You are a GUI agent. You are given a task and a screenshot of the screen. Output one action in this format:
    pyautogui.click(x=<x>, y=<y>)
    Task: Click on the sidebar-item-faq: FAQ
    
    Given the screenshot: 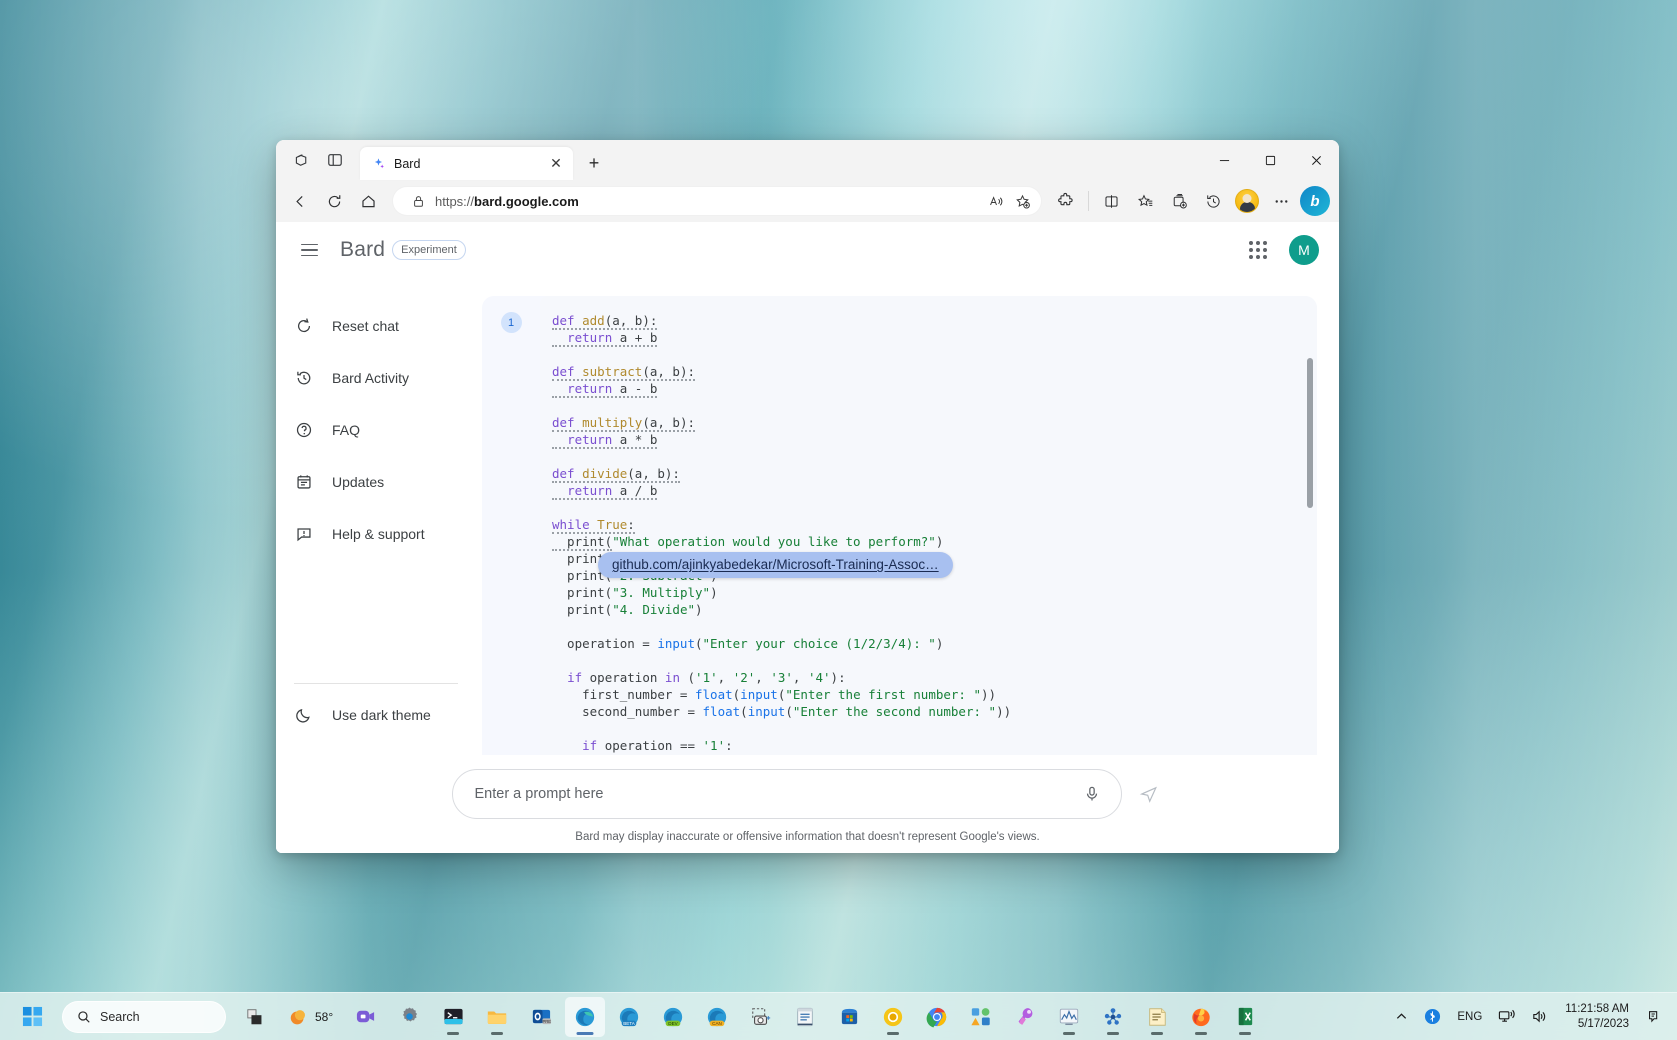 What is the action you would take?
    pyautogui.click(x=370, y=430)
    